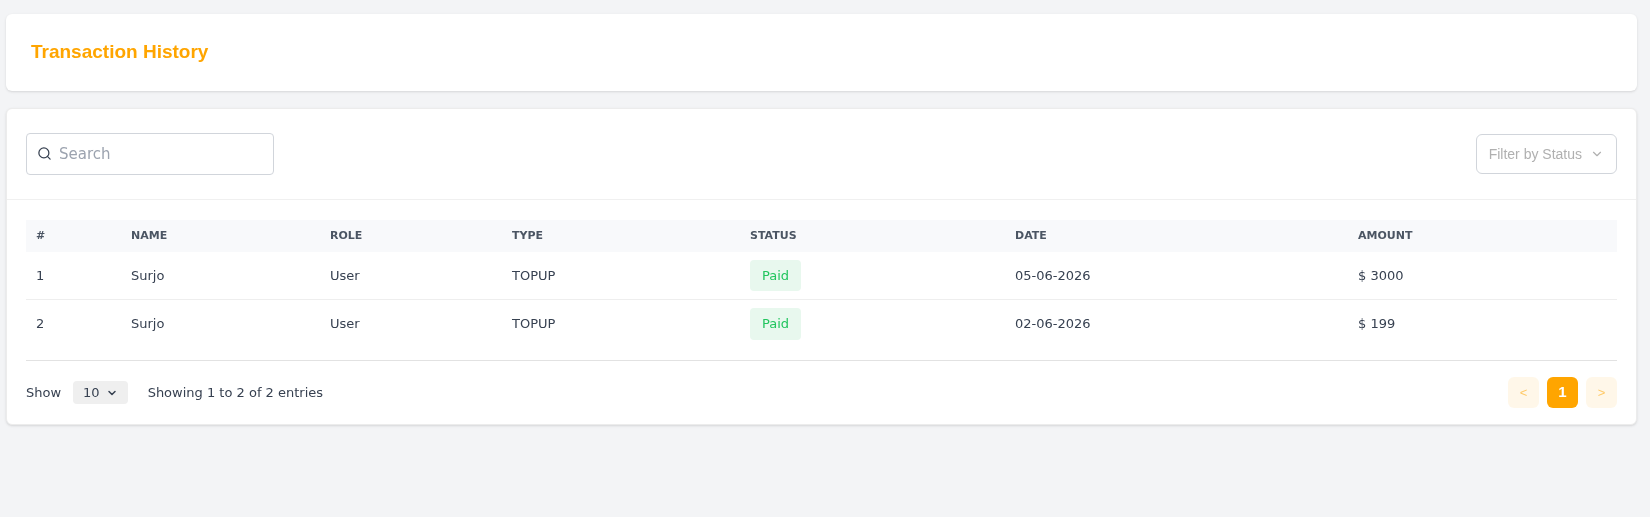  Describe the element at coordinates (1053, 275) in the screenshot. I see `table-cell: 05-06-2026` at that location.